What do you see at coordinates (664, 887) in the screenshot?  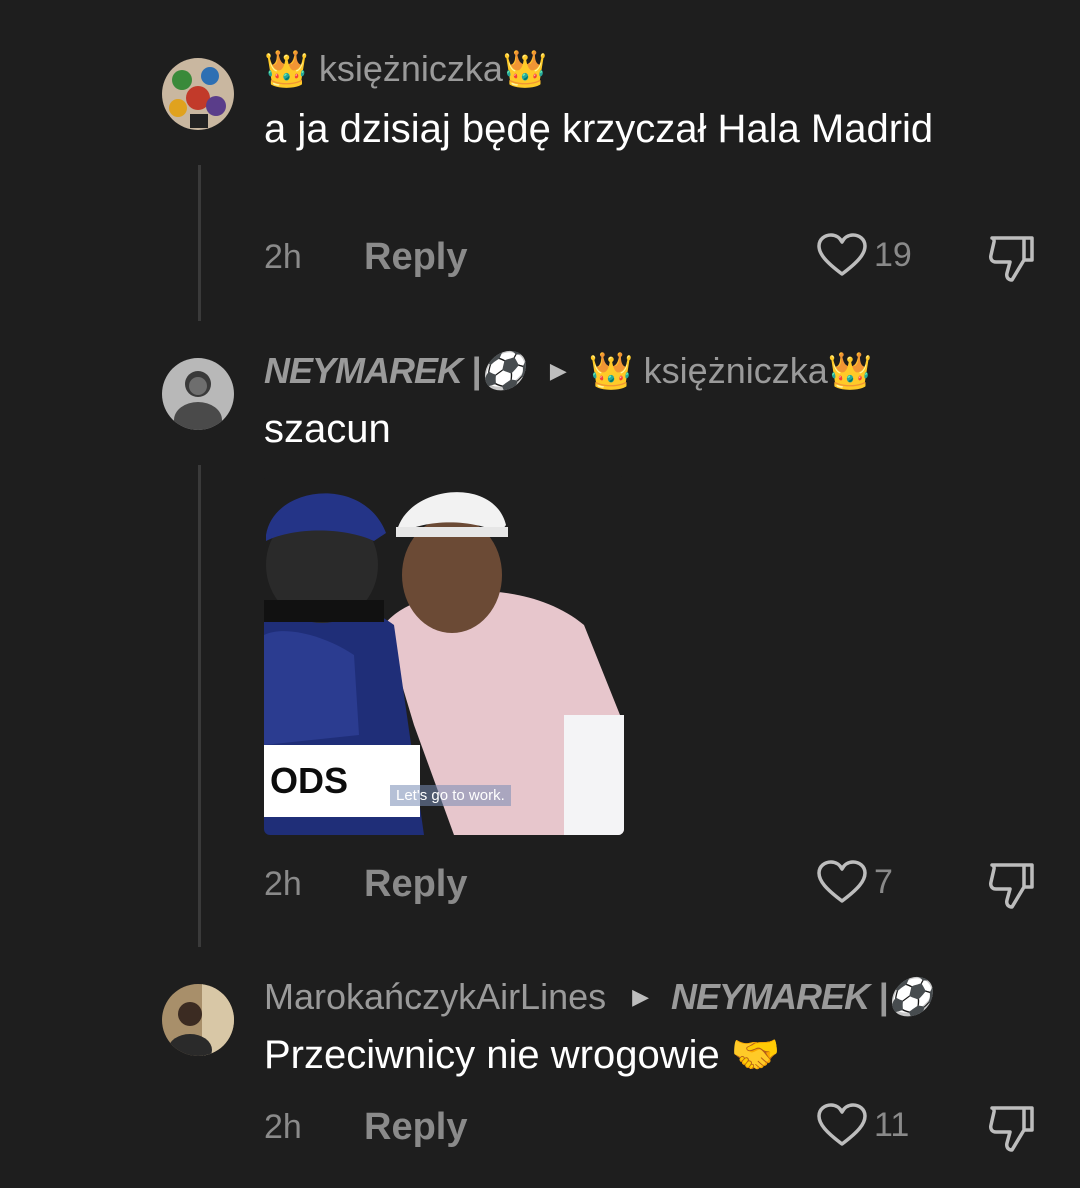 I see `comment-actions: 2h Reply 7` at bounding box center [664, 887].